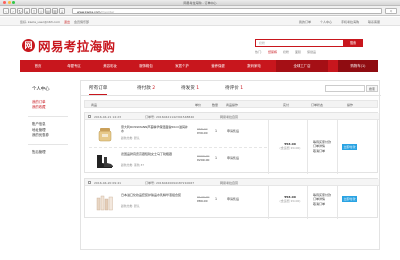 The width and height of the screenshot is (400, 260). I want to click on share-icon: ⇪, so click(34, 11).